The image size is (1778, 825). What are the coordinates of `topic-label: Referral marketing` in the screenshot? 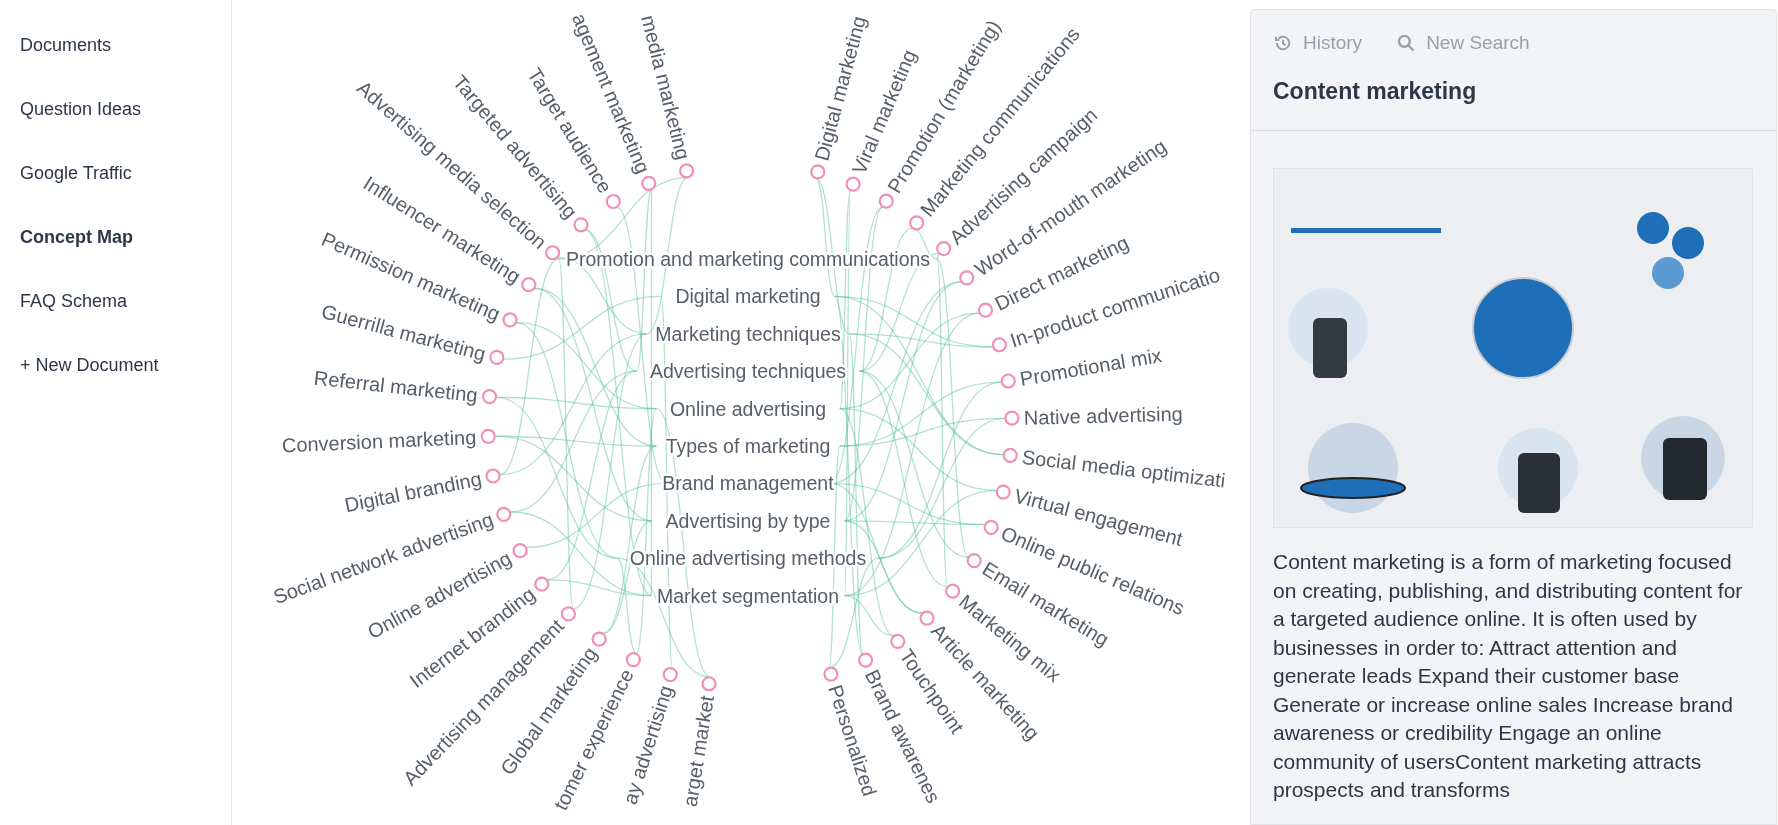 It's located at (395, 386).